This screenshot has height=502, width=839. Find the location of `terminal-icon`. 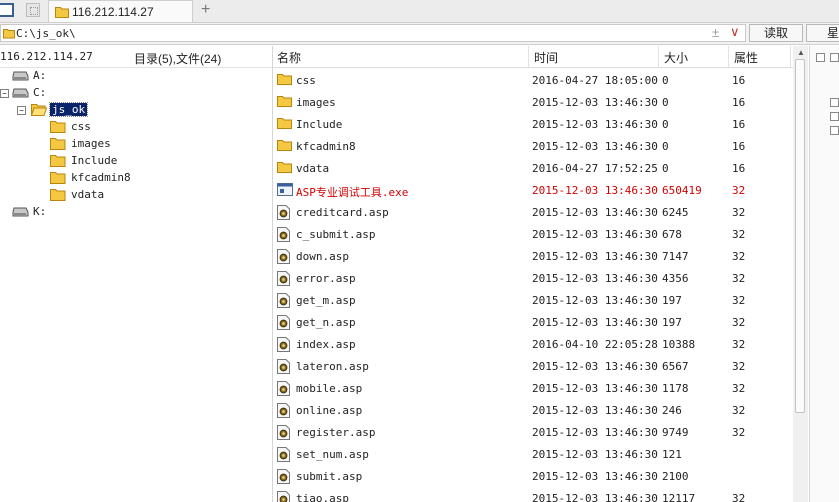

terminal-icon is located at coordinates (834, 102).